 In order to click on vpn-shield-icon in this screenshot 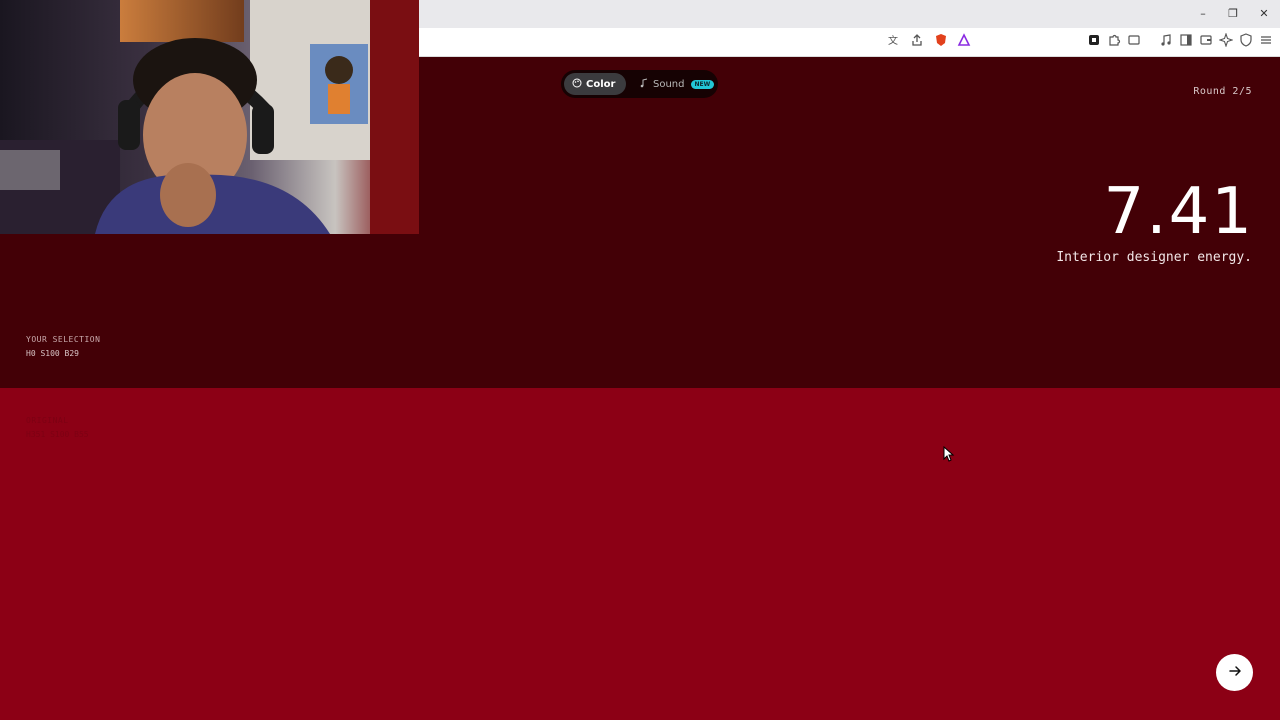, I will do `click(1246, 41)`.